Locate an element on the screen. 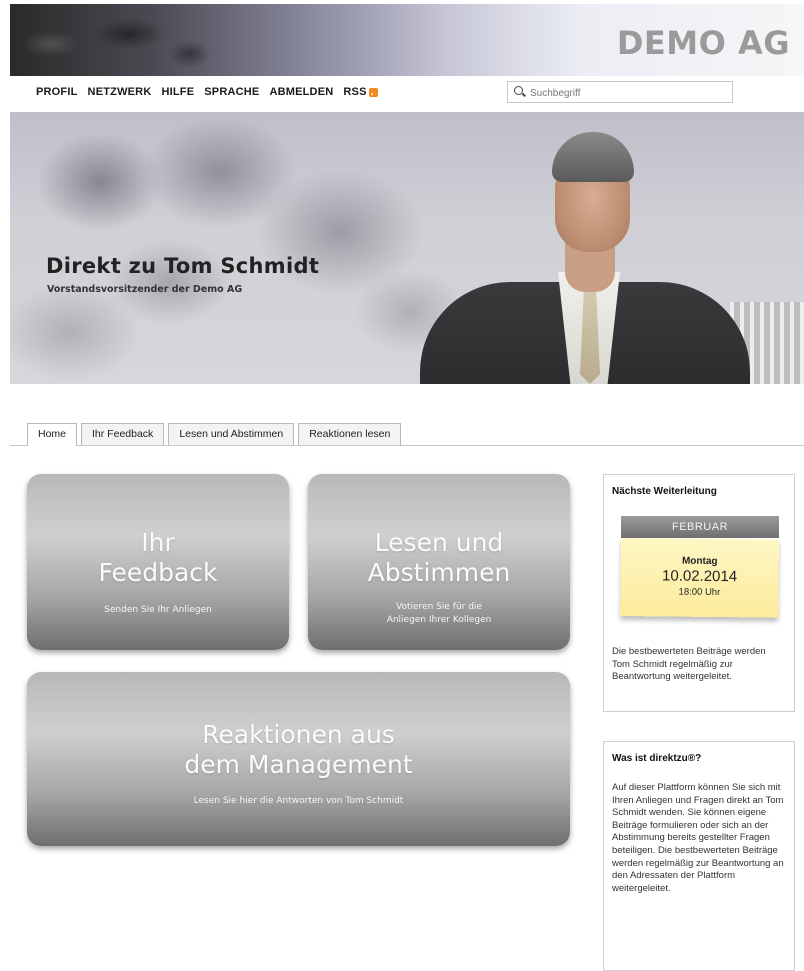  hero-subtitle: Vorstandsvorsitzender der Demo AG is located at coordinates (145, 289).